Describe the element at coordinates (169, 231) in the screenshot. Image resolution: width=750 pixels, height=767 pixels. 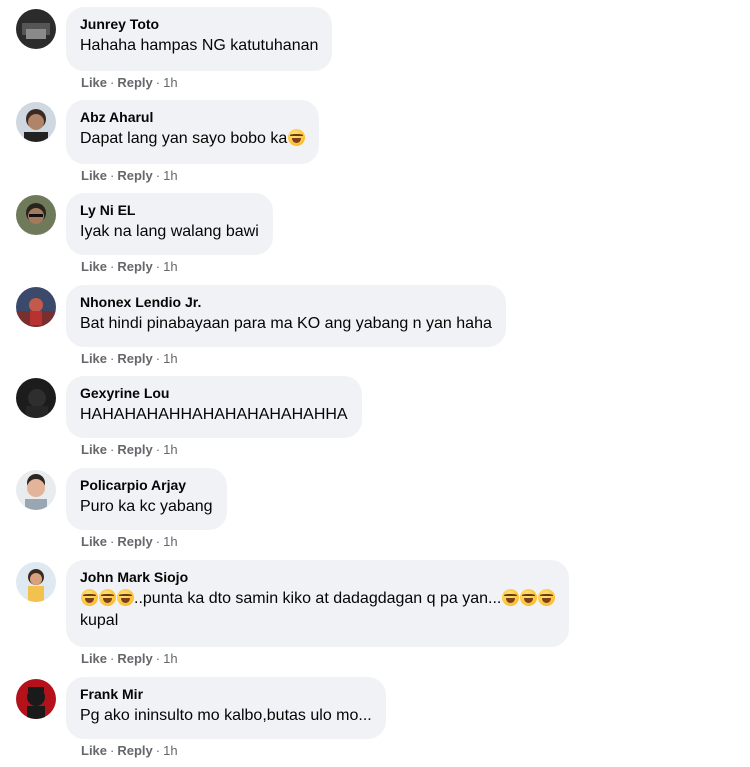
I see `comment-text: Iyak na lang walang bawi` at that location.